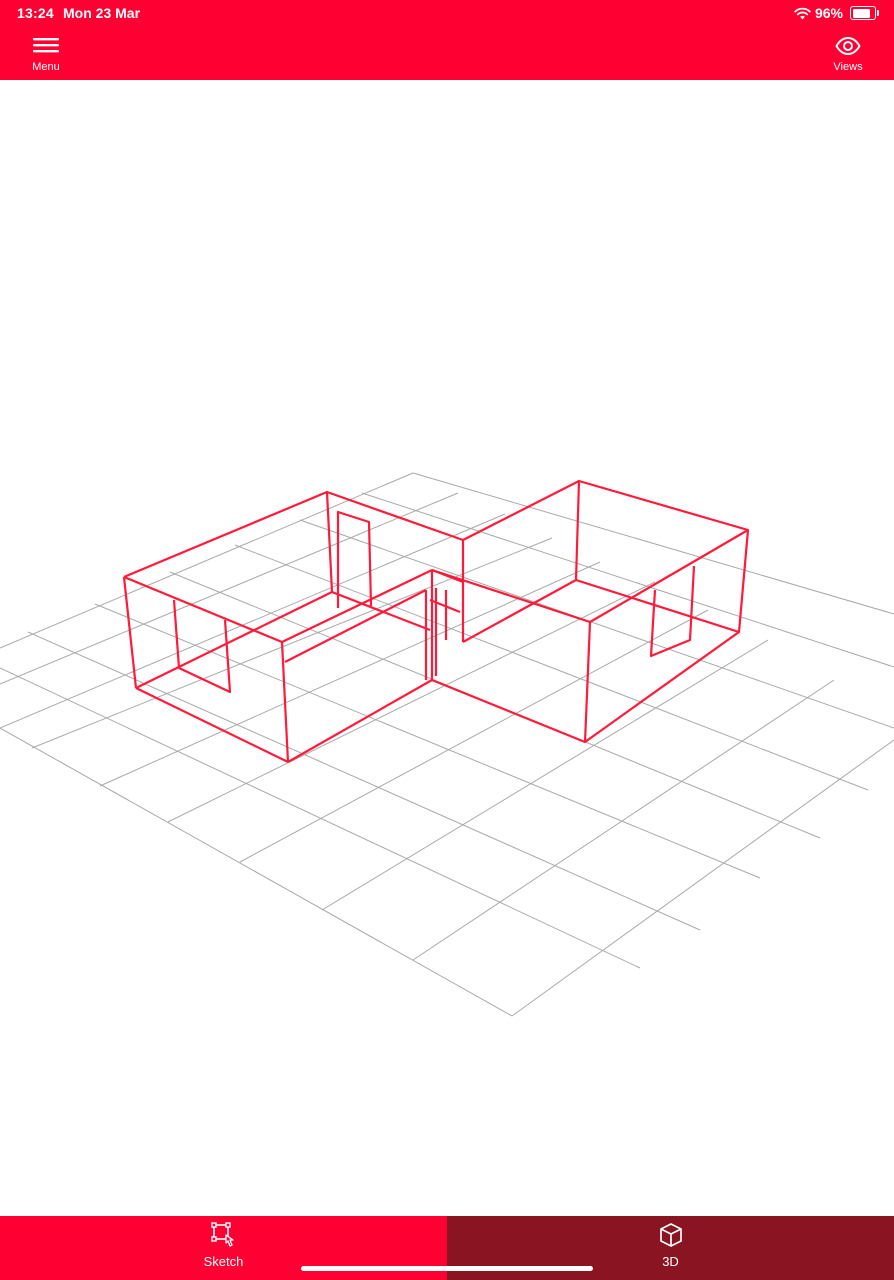 The width and height of the screenshot is (894, 1280). I want to click on views-button: Views, so click(848, 55).